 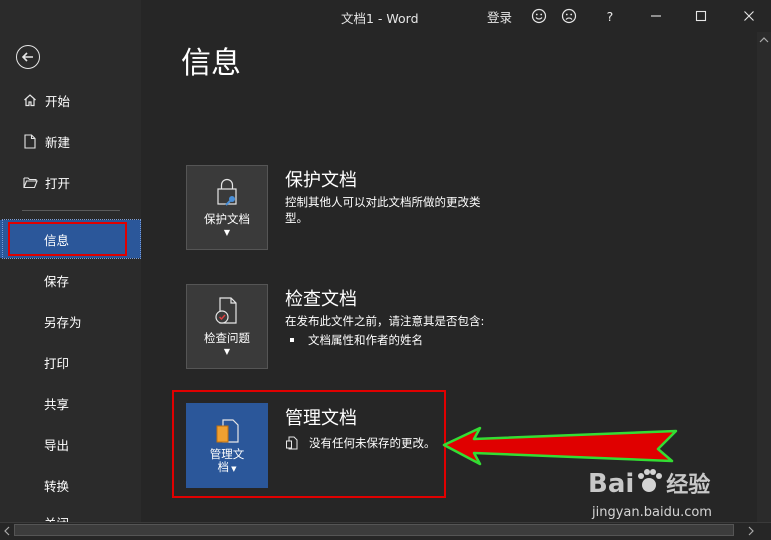 I want to click on manage-document-icon, so click(x=227, y=432).